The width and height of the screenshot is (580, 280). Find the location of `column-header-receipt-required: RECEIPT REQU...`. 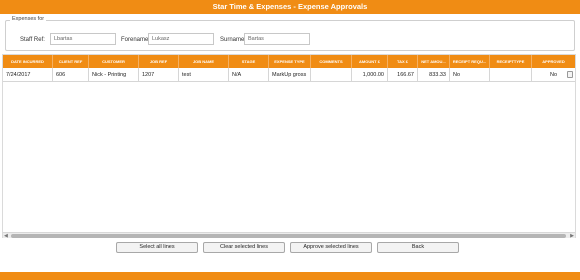

column-header-receipt-required: RECEIPT REQU... is located at coordinates (470, 61).